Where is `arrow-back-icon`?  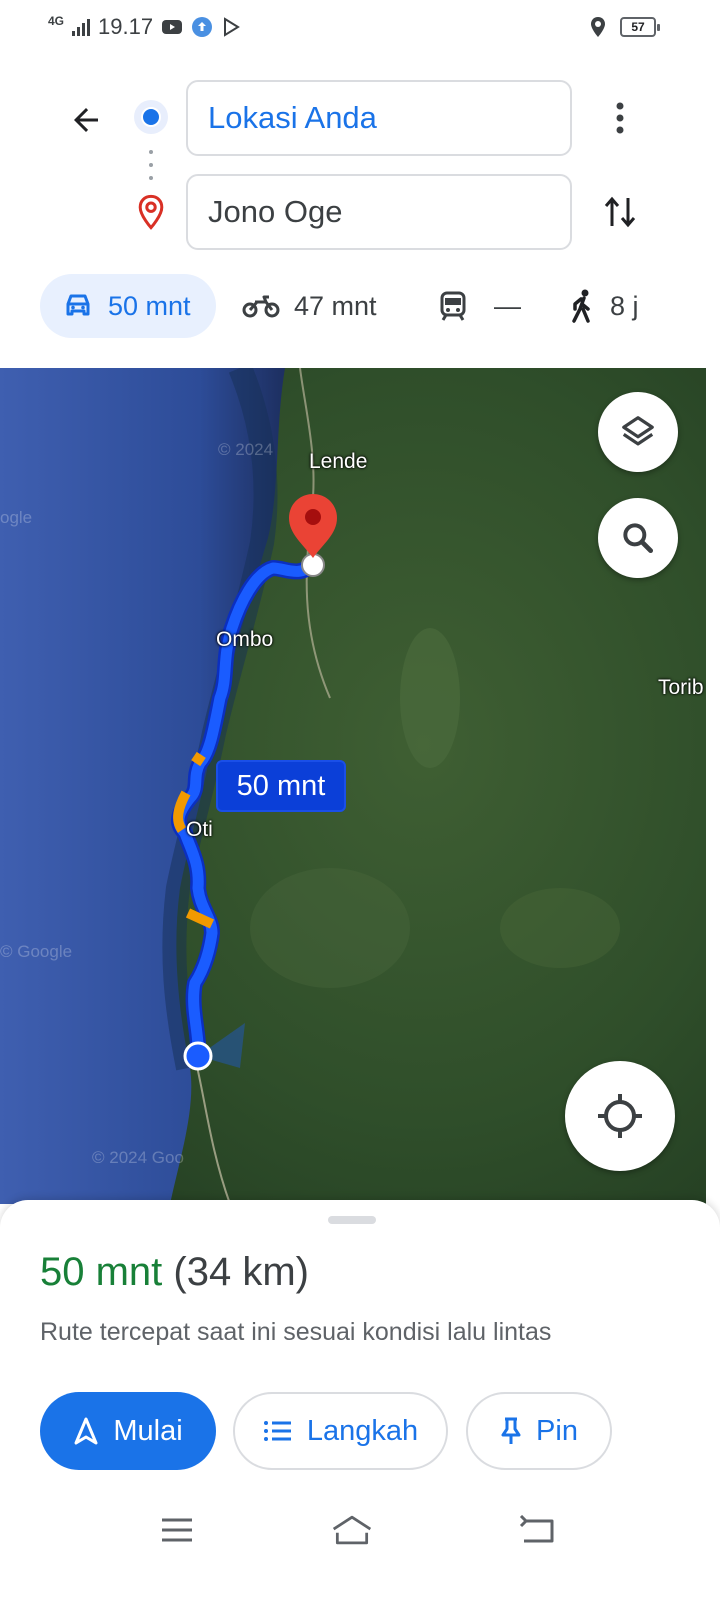
arrow-back-icon is located at coordinates (86, 120).